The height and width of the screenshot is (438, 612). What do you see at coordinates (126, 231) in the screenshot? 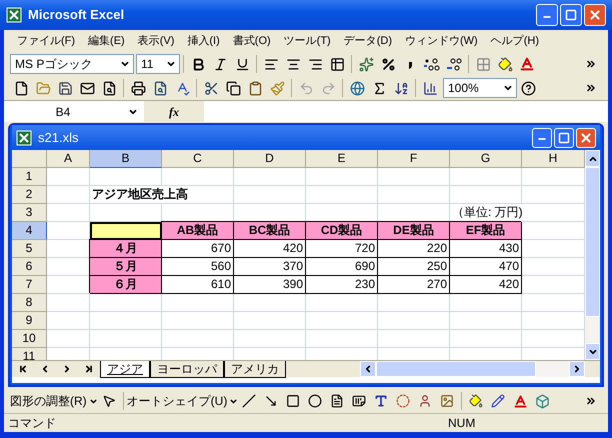
I see `active-cell` at bounding box center [126, 231].